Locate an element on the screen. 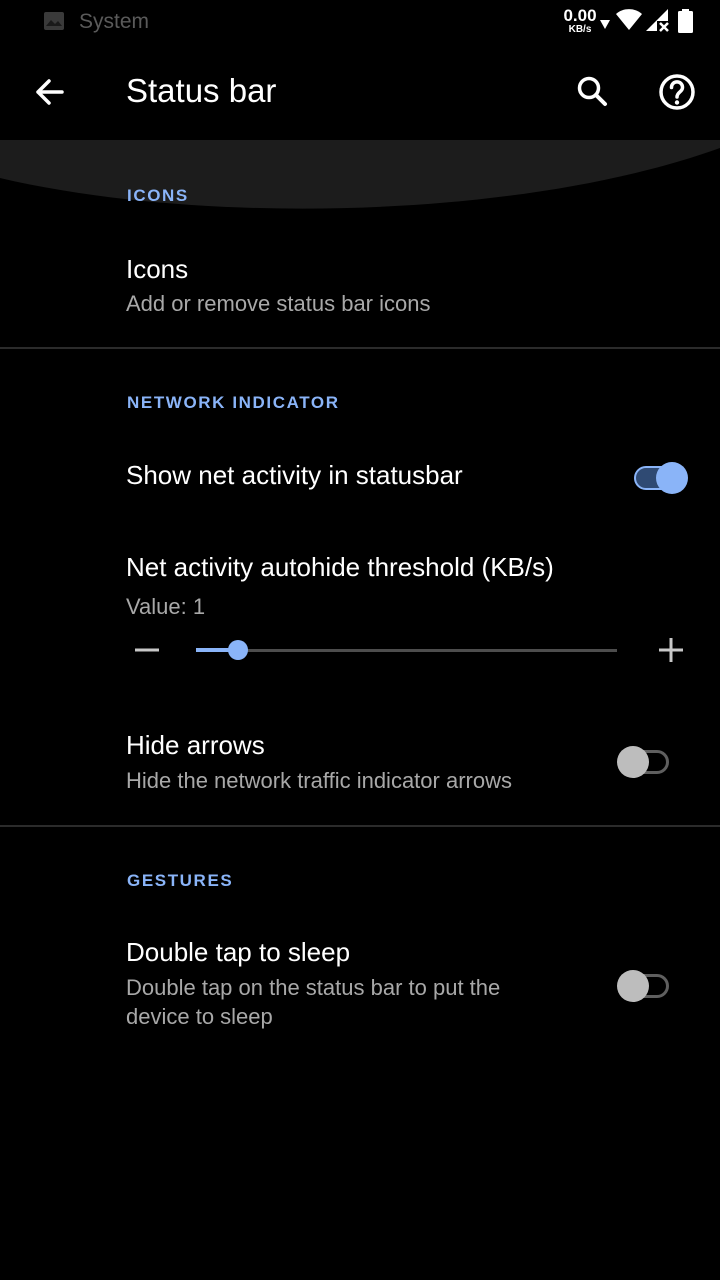 The image size is (720, 1280). icons-preference: Icons Add or remove status bar icons is located at coordinates (360, 289).